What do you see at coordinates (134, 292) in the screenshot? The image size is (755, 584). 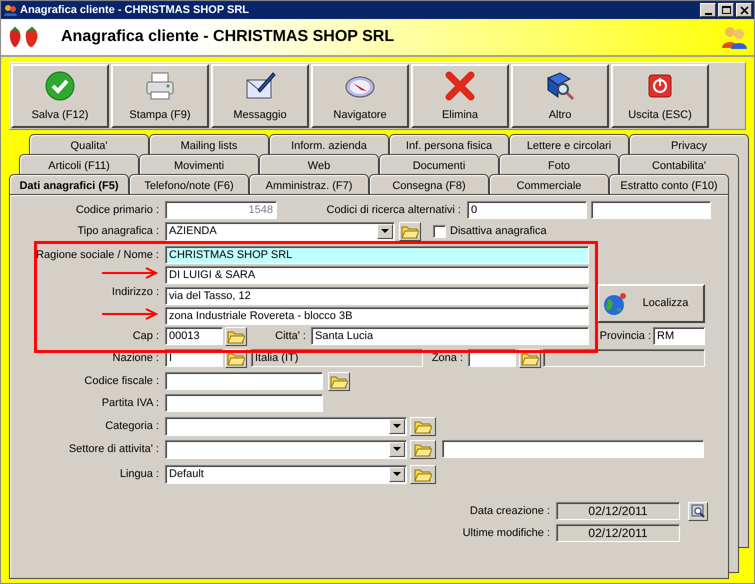 I see `field-label: Indirizzo :` at bounding box center [134, 292].